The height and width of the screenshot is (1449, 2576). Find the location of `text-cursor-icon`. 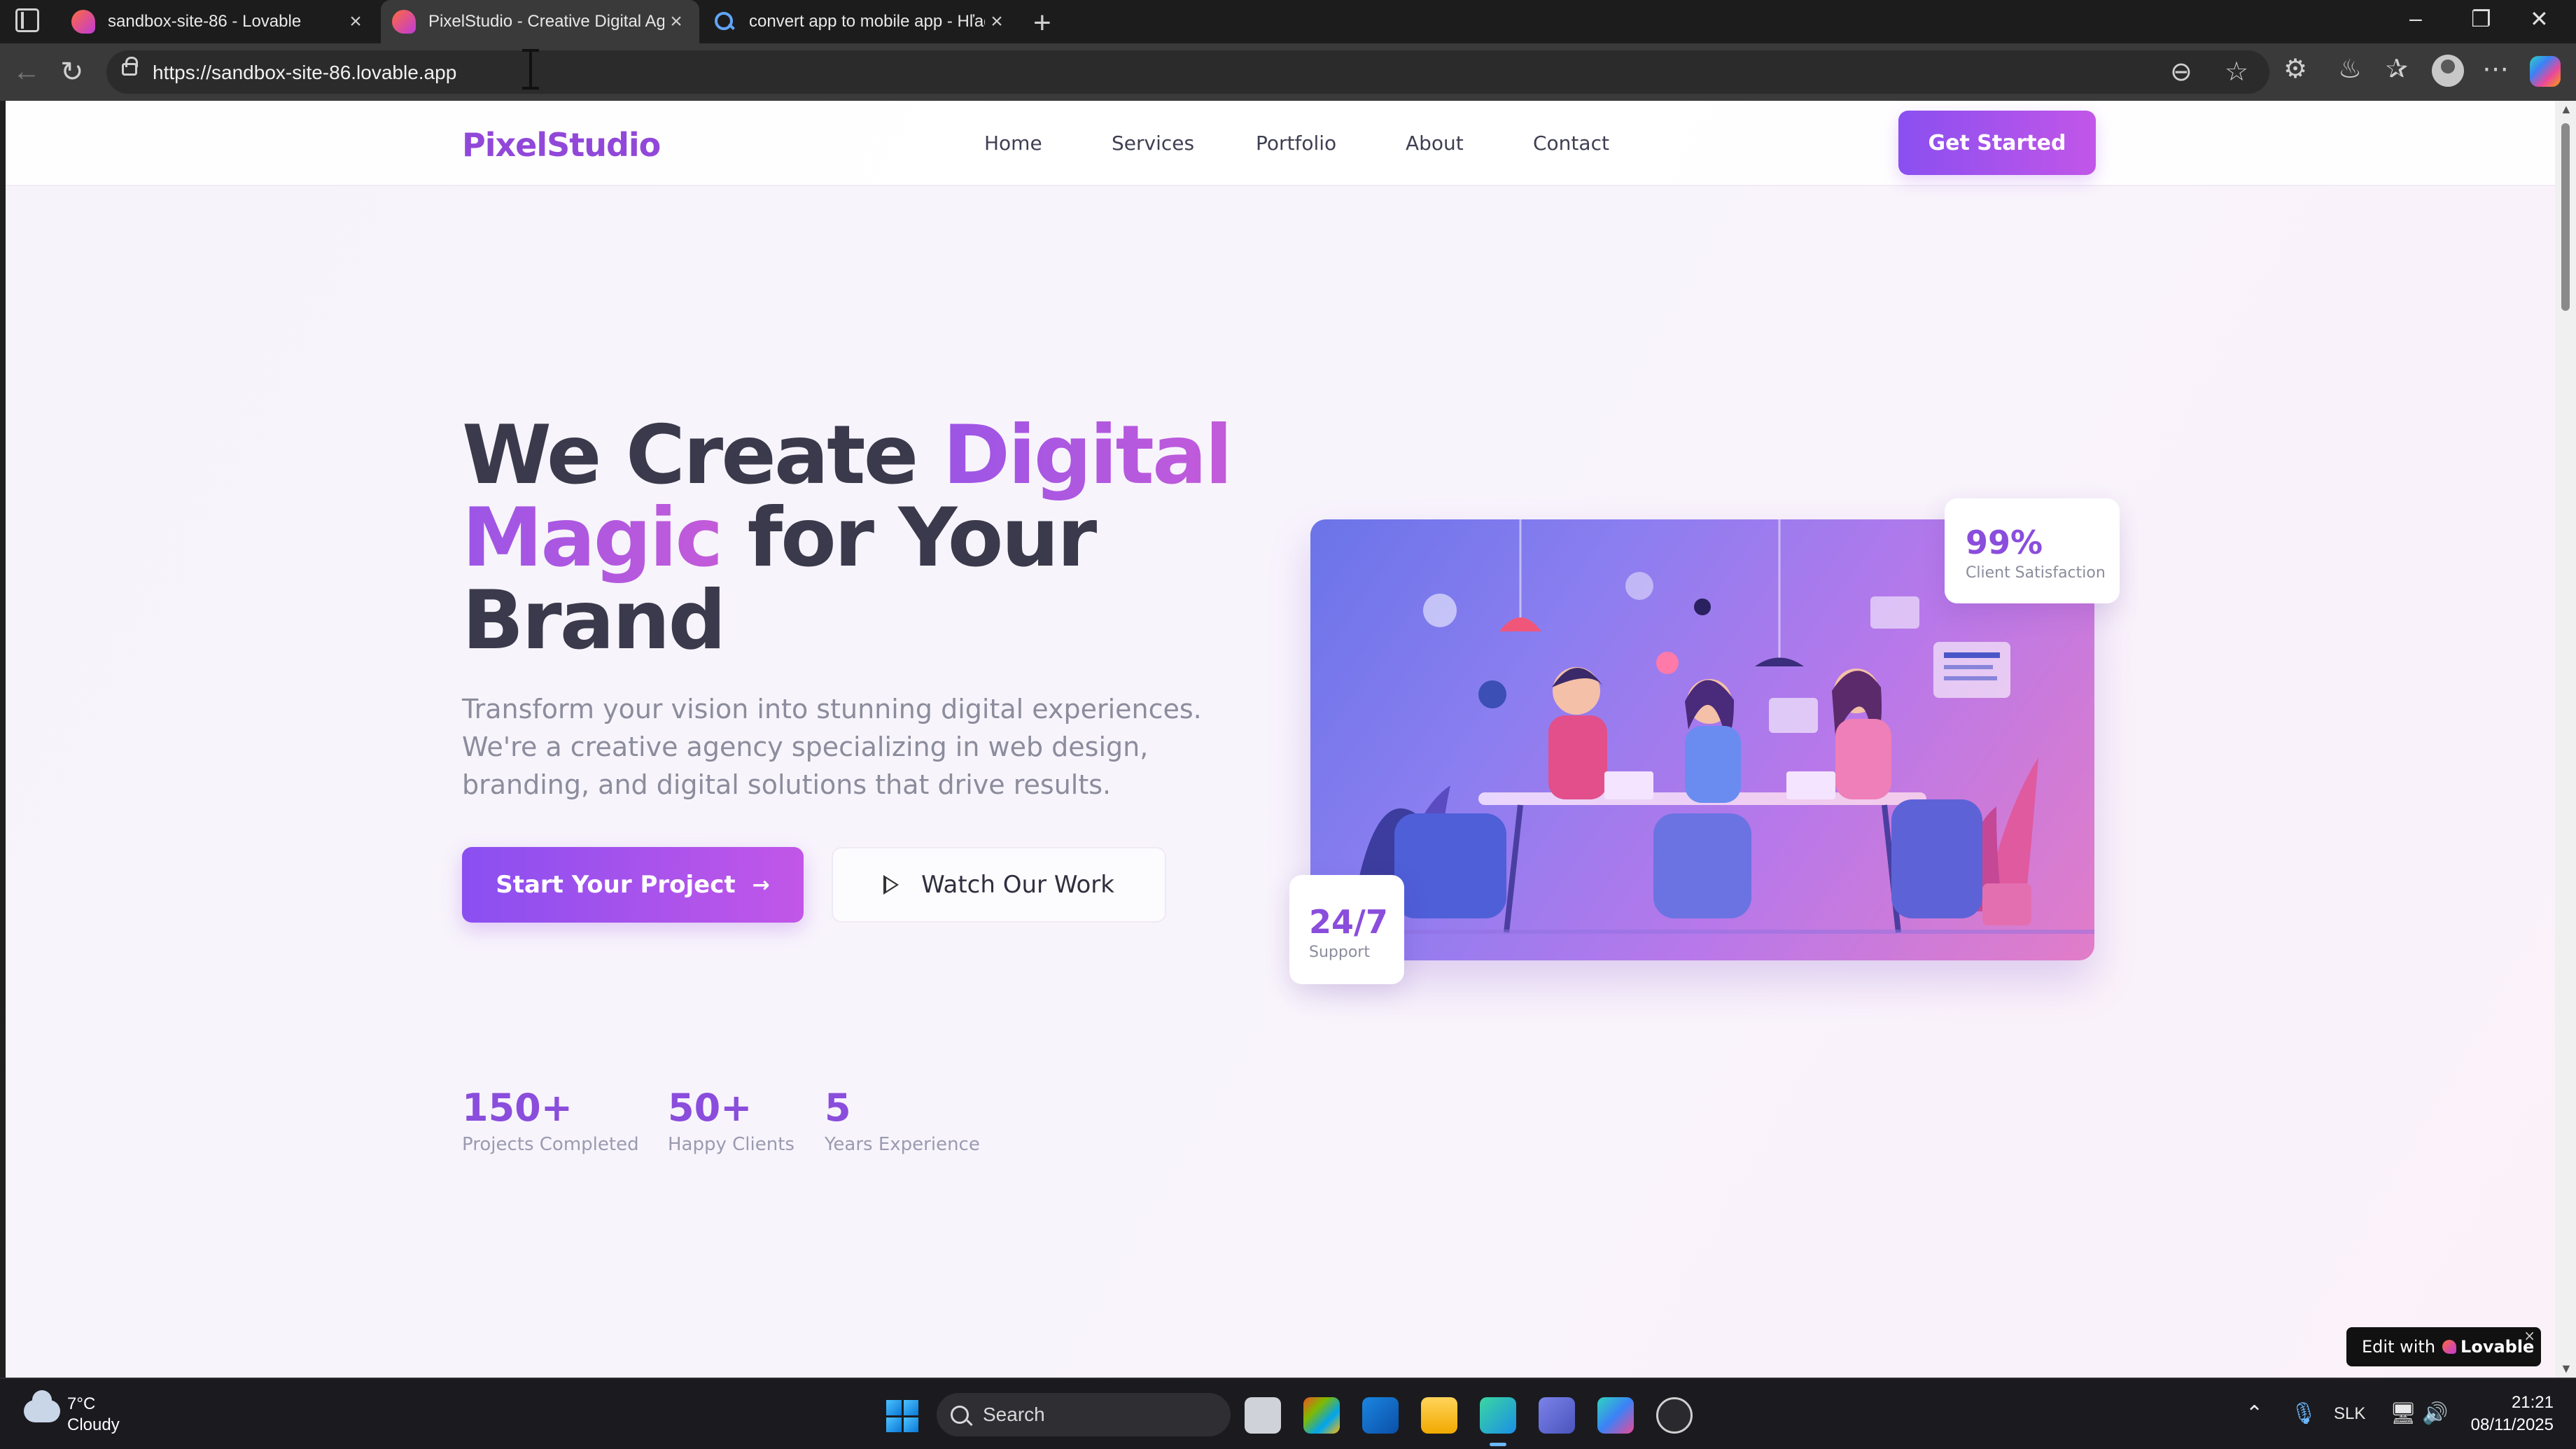

text-cursor-icon is located at coordinates (530, 69).